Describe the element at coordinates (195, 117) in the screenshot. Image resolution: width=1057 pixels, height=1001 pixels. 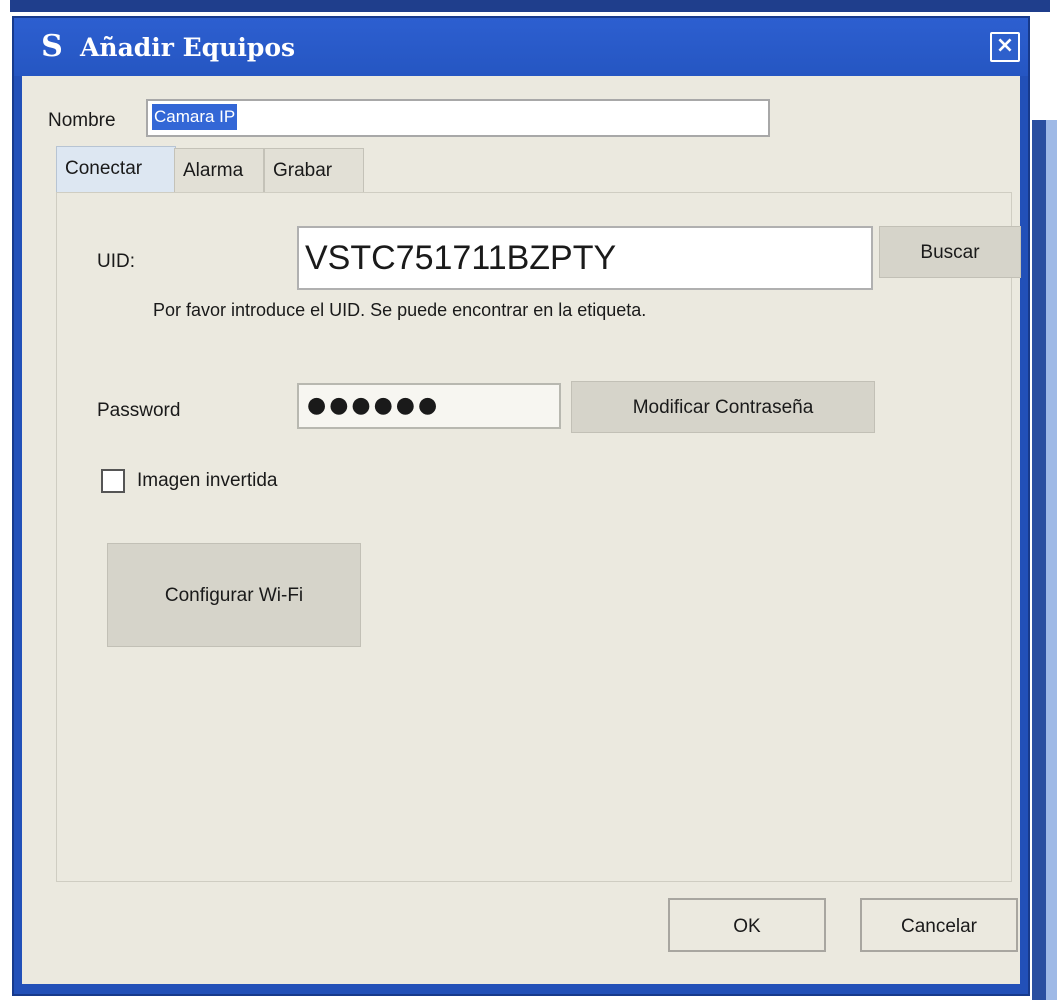
I see `name-input-value: Camara IP` at that location.